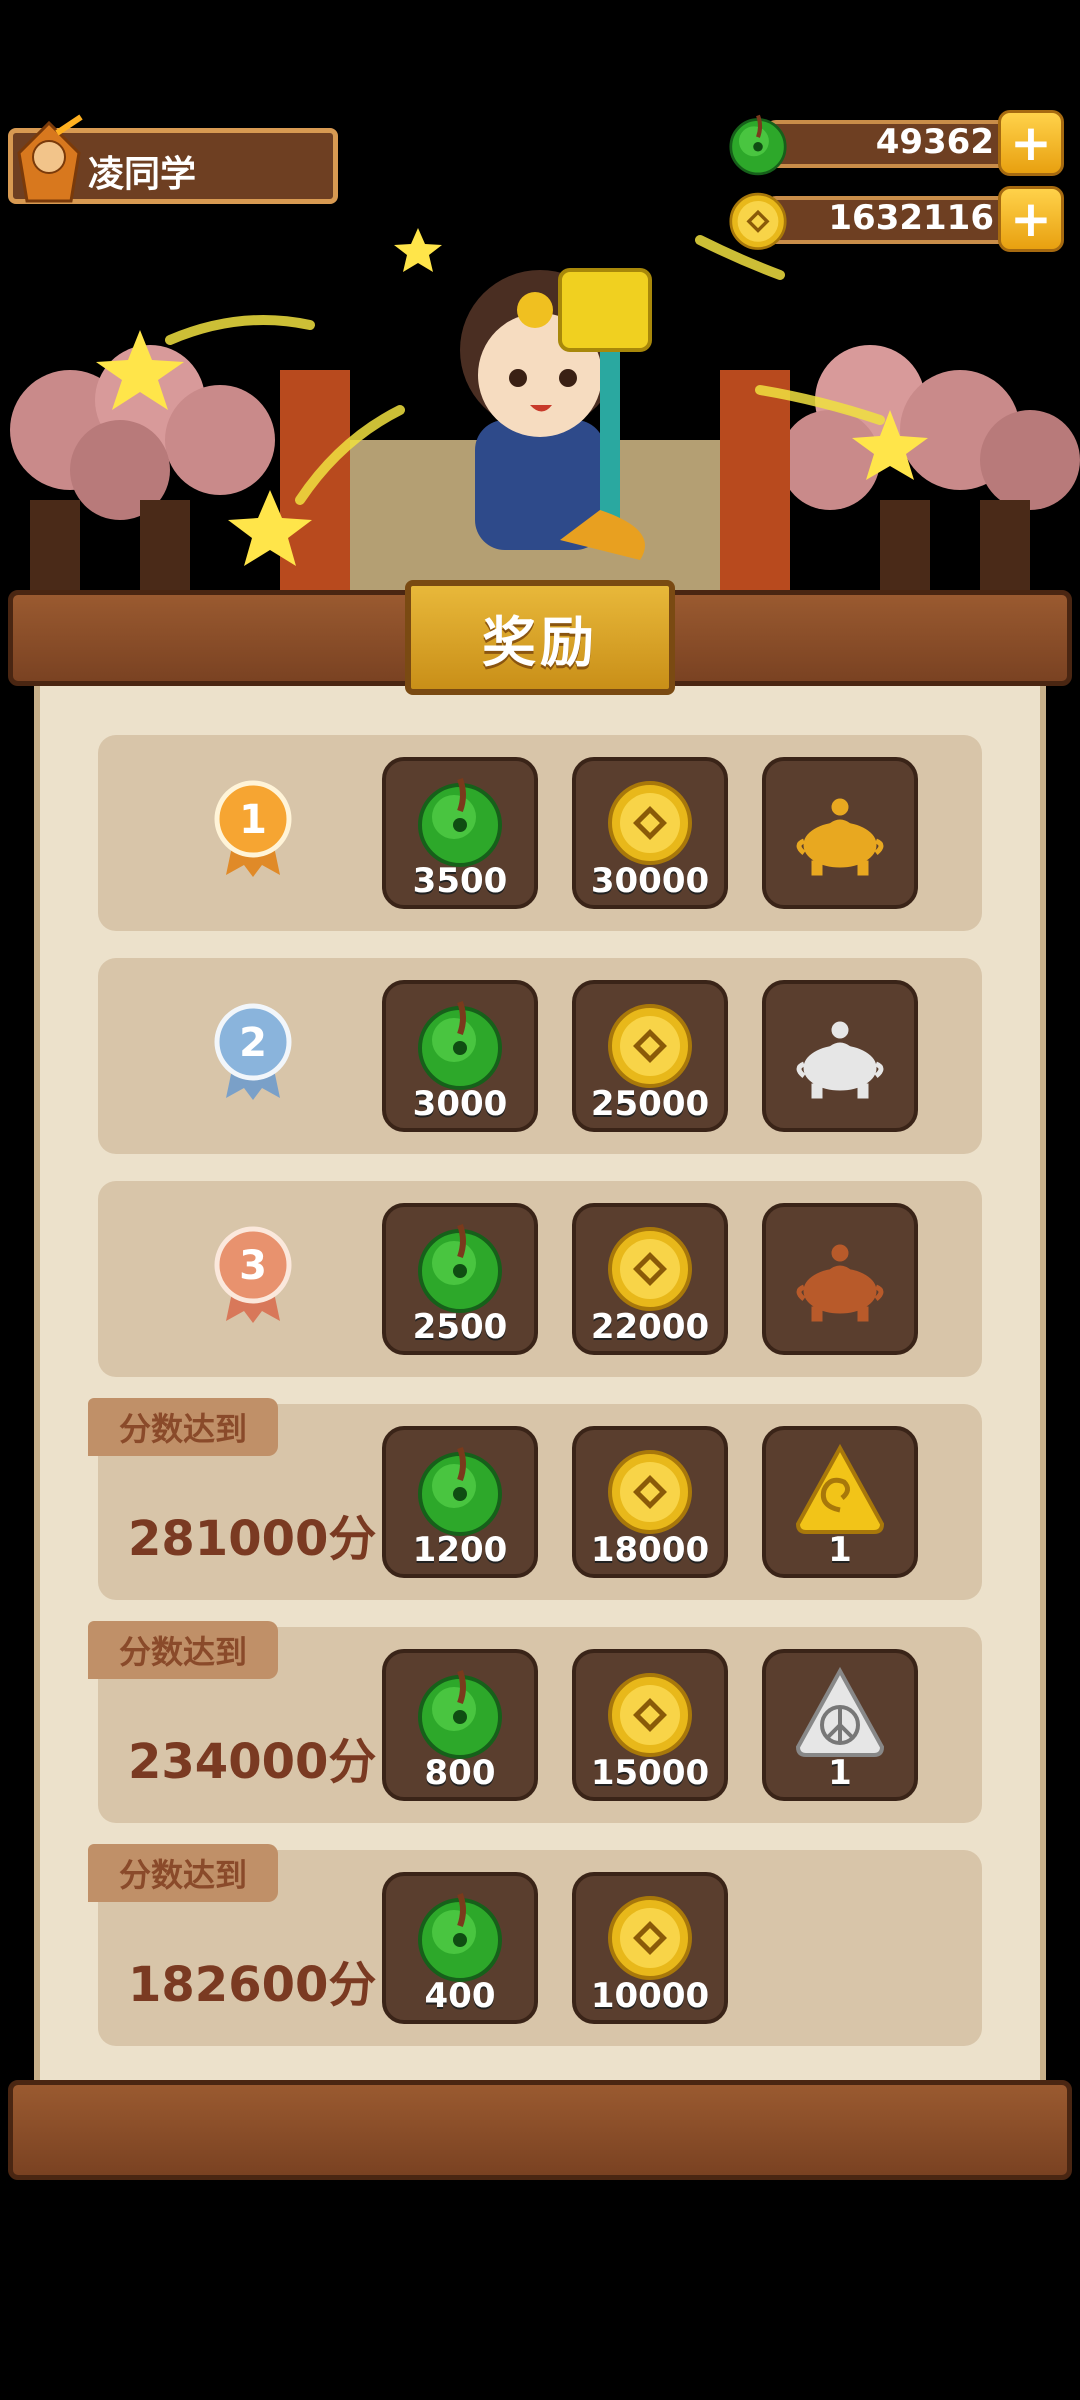  Describe the element at coordinates (930, 427) in the screenshot. I see `cherry-tree-right-icon` at that location.